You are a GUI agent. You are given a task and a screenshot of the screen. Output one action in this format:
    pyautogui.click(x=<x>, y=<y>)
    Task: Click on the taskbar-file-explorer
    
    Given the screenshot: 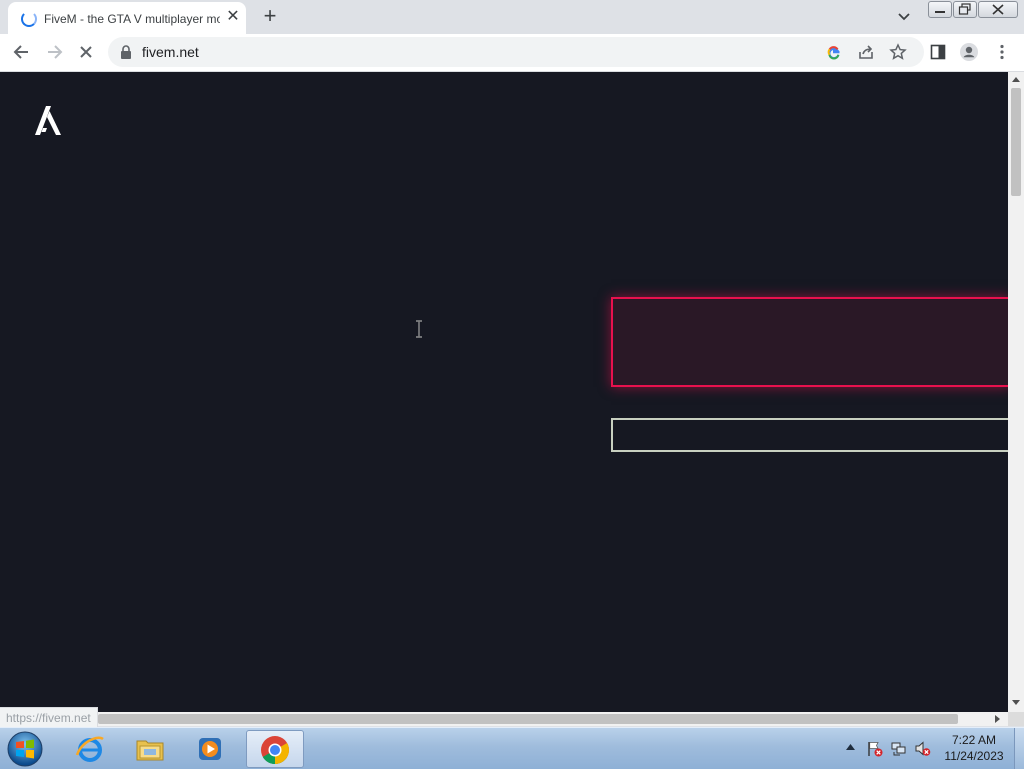 What is the action you would take?
    pyautogui.click(x=150, y=749)
    